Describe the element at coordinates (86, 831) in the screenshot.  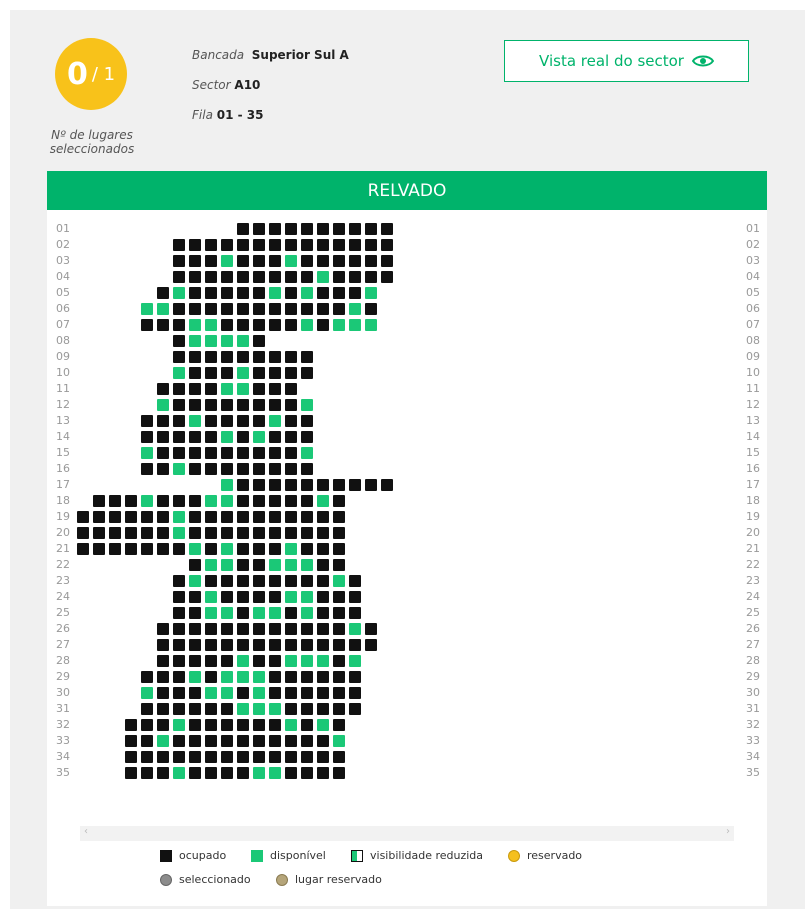
I see `scroll-left-icon: ‹` at that location.